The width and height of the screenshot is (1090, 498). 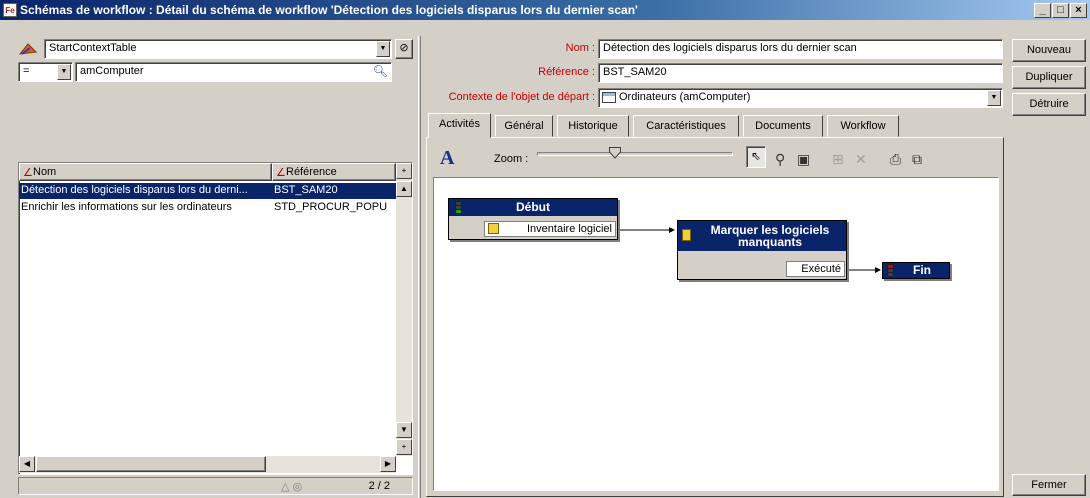 I want to click on vertical-scrollbar: + ▲ ▼ +, so click(x=404, y=309).